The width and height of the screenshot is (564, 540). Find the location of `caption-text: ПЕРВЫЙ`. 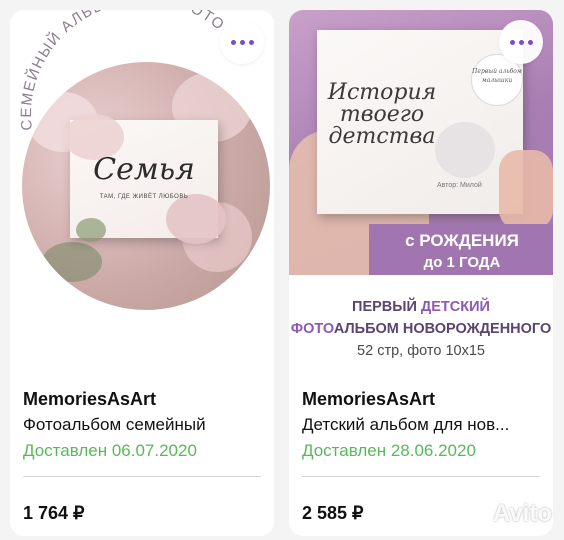

caption-text: ПЕРВЫЙ is located at coordinates (386, 307).